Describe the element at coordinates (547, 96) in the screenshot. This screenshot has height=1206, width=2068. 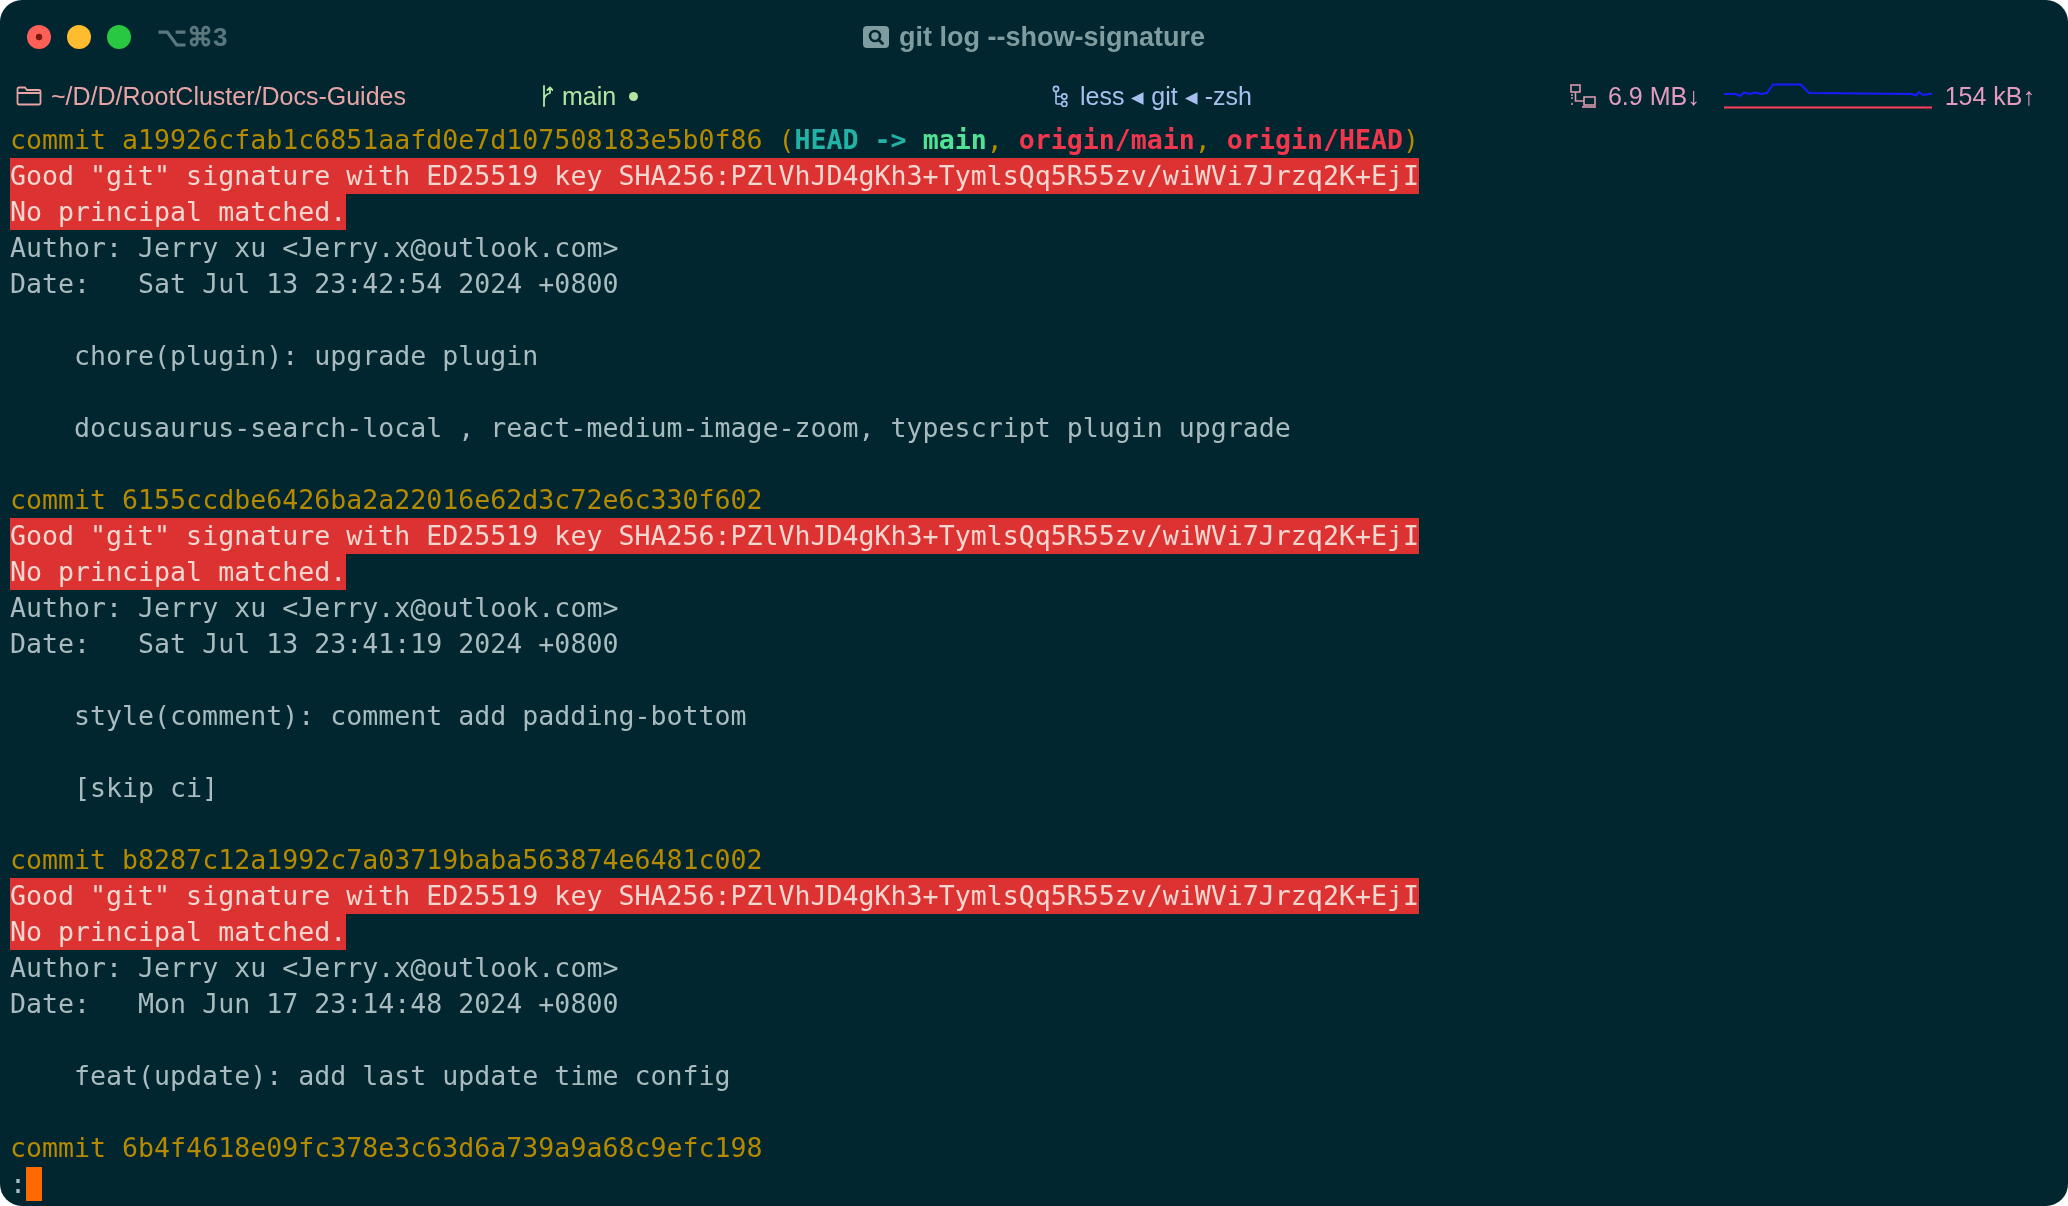
I see `branch-icon` at that location.